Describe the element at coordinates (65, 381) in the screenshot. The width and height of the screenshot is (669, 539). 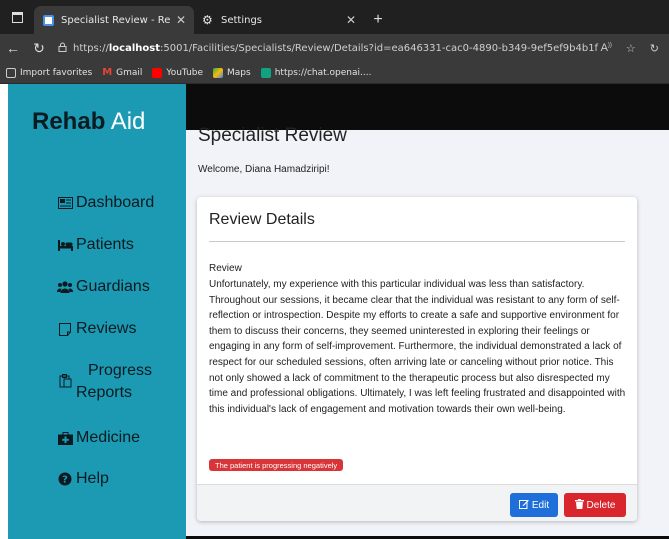
I see `clipboard-icon` at that location.